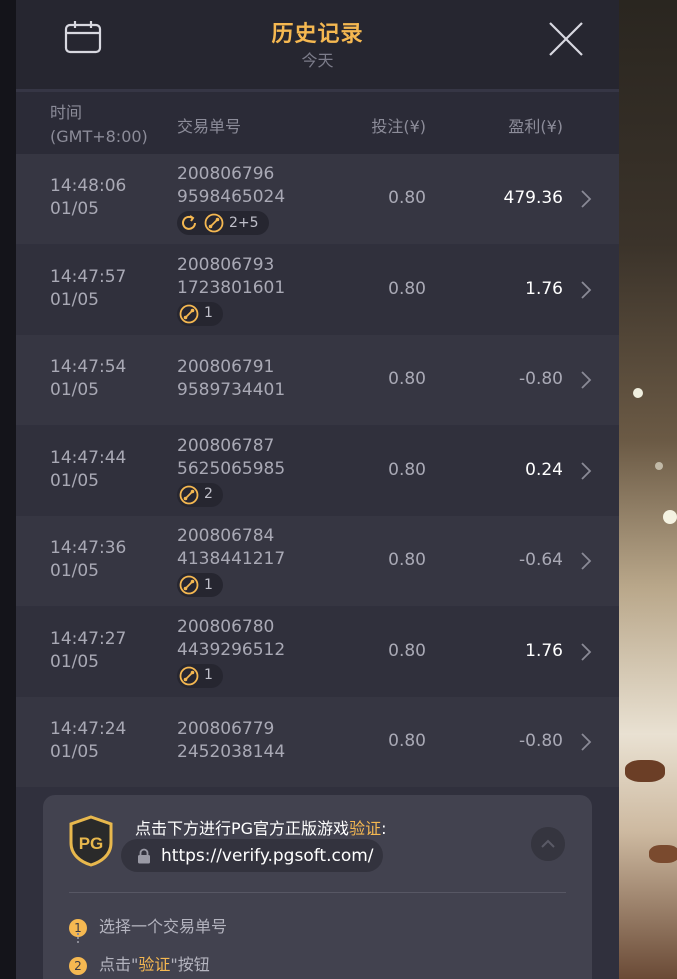 The width and height of the screenshot is (677, 979). I want to click on row-time-value: 14:47:24, so click(88, 729).